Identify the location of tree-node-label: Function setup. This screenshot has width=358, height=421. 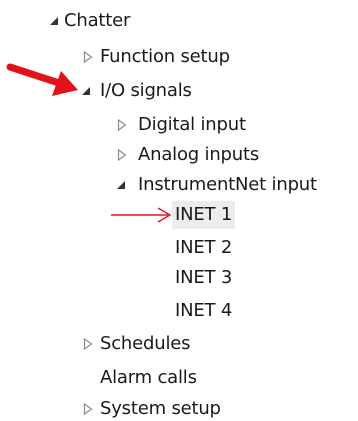
(165, 56).